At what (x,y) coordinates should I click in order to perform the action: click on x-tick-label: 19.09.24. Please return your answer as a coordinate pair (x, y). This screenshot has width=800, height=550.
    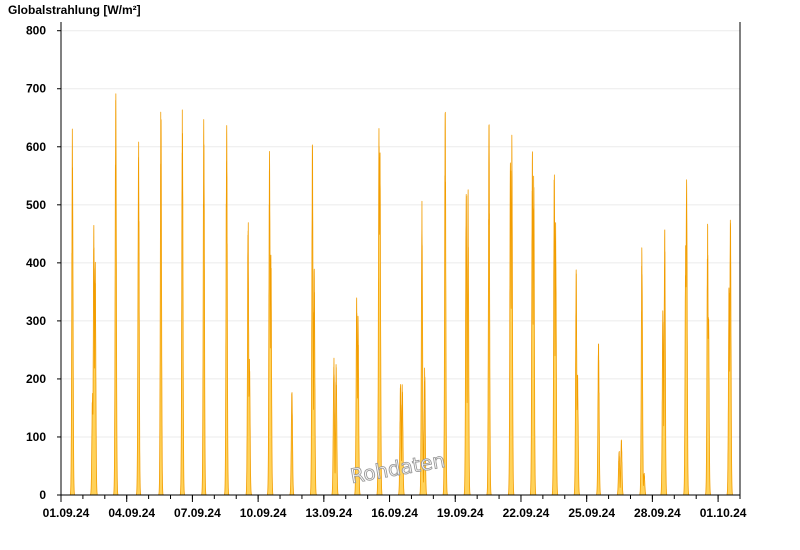
    Looking at the image, I should click on (460, 513).